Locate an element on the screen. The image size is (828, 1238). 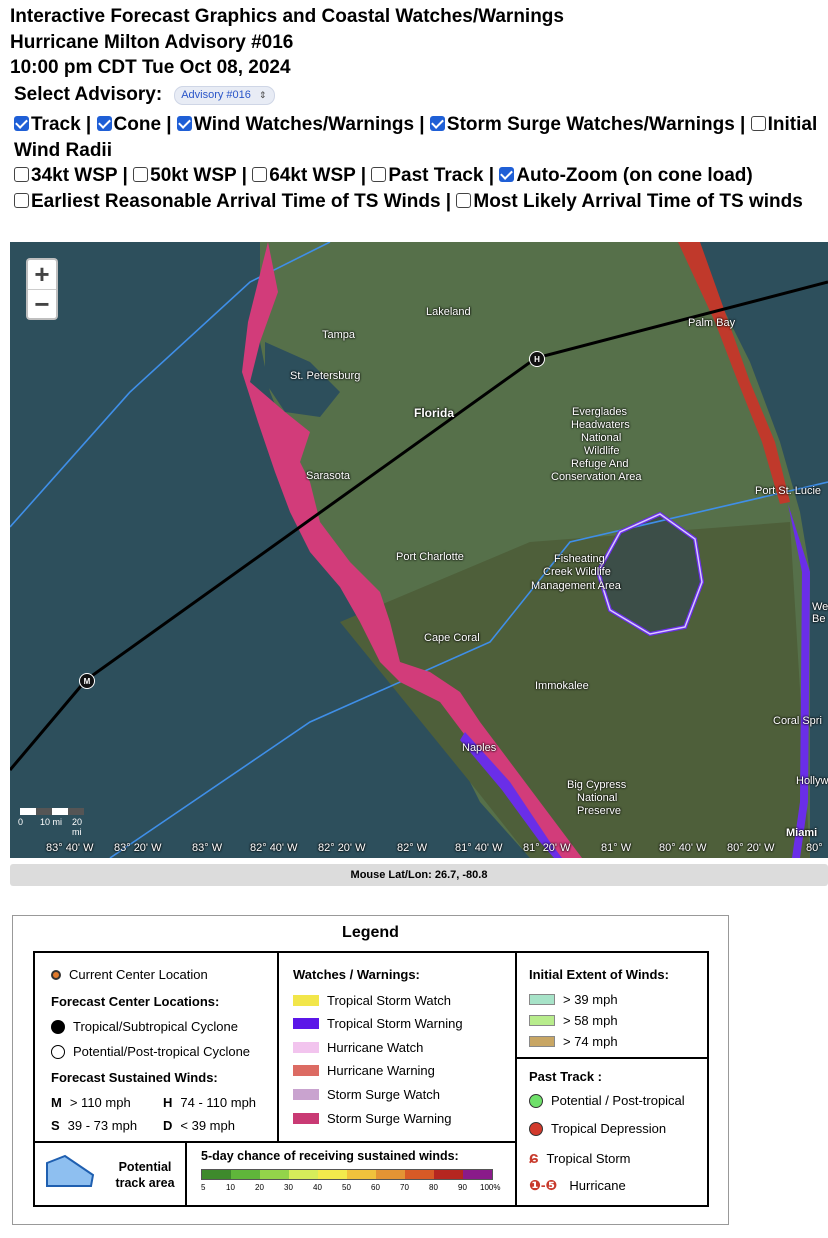
lon-label: 80° 20' W is located at coordinates (751, 848).